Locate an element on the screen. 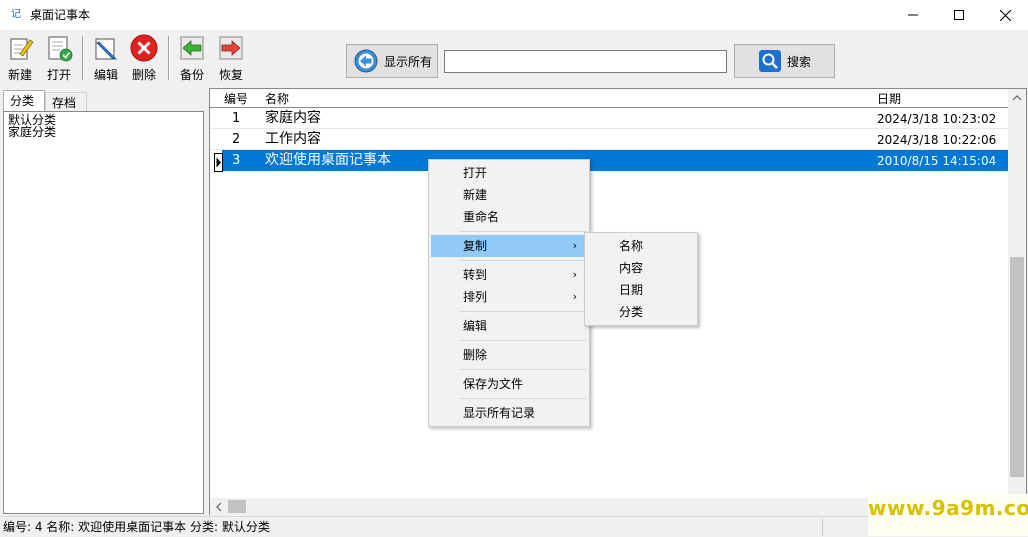  edit-button-label: 编辑 is located at coordinates (105, 75).